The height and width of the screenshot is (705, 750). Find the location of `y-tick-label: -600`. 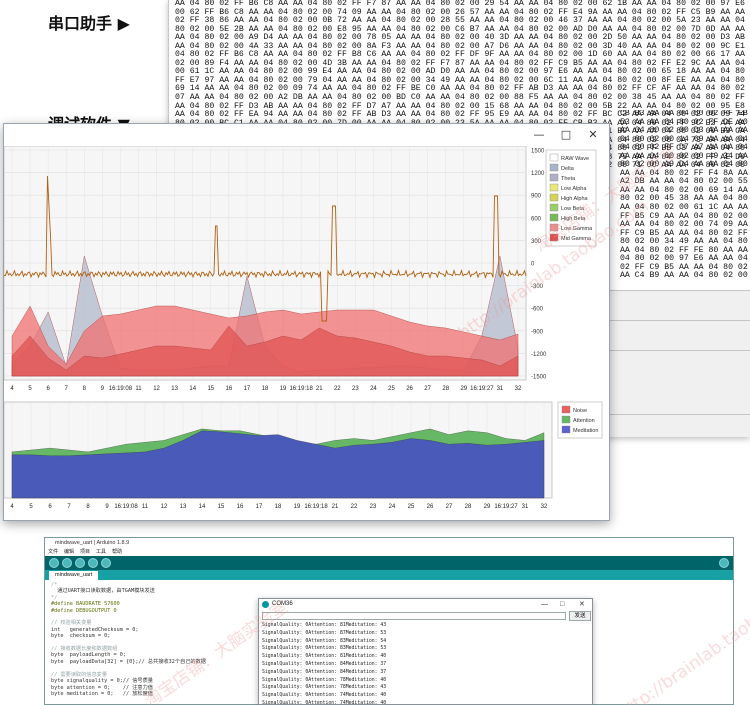

y-tick-label: -600 is located at coordinates (537, 310).